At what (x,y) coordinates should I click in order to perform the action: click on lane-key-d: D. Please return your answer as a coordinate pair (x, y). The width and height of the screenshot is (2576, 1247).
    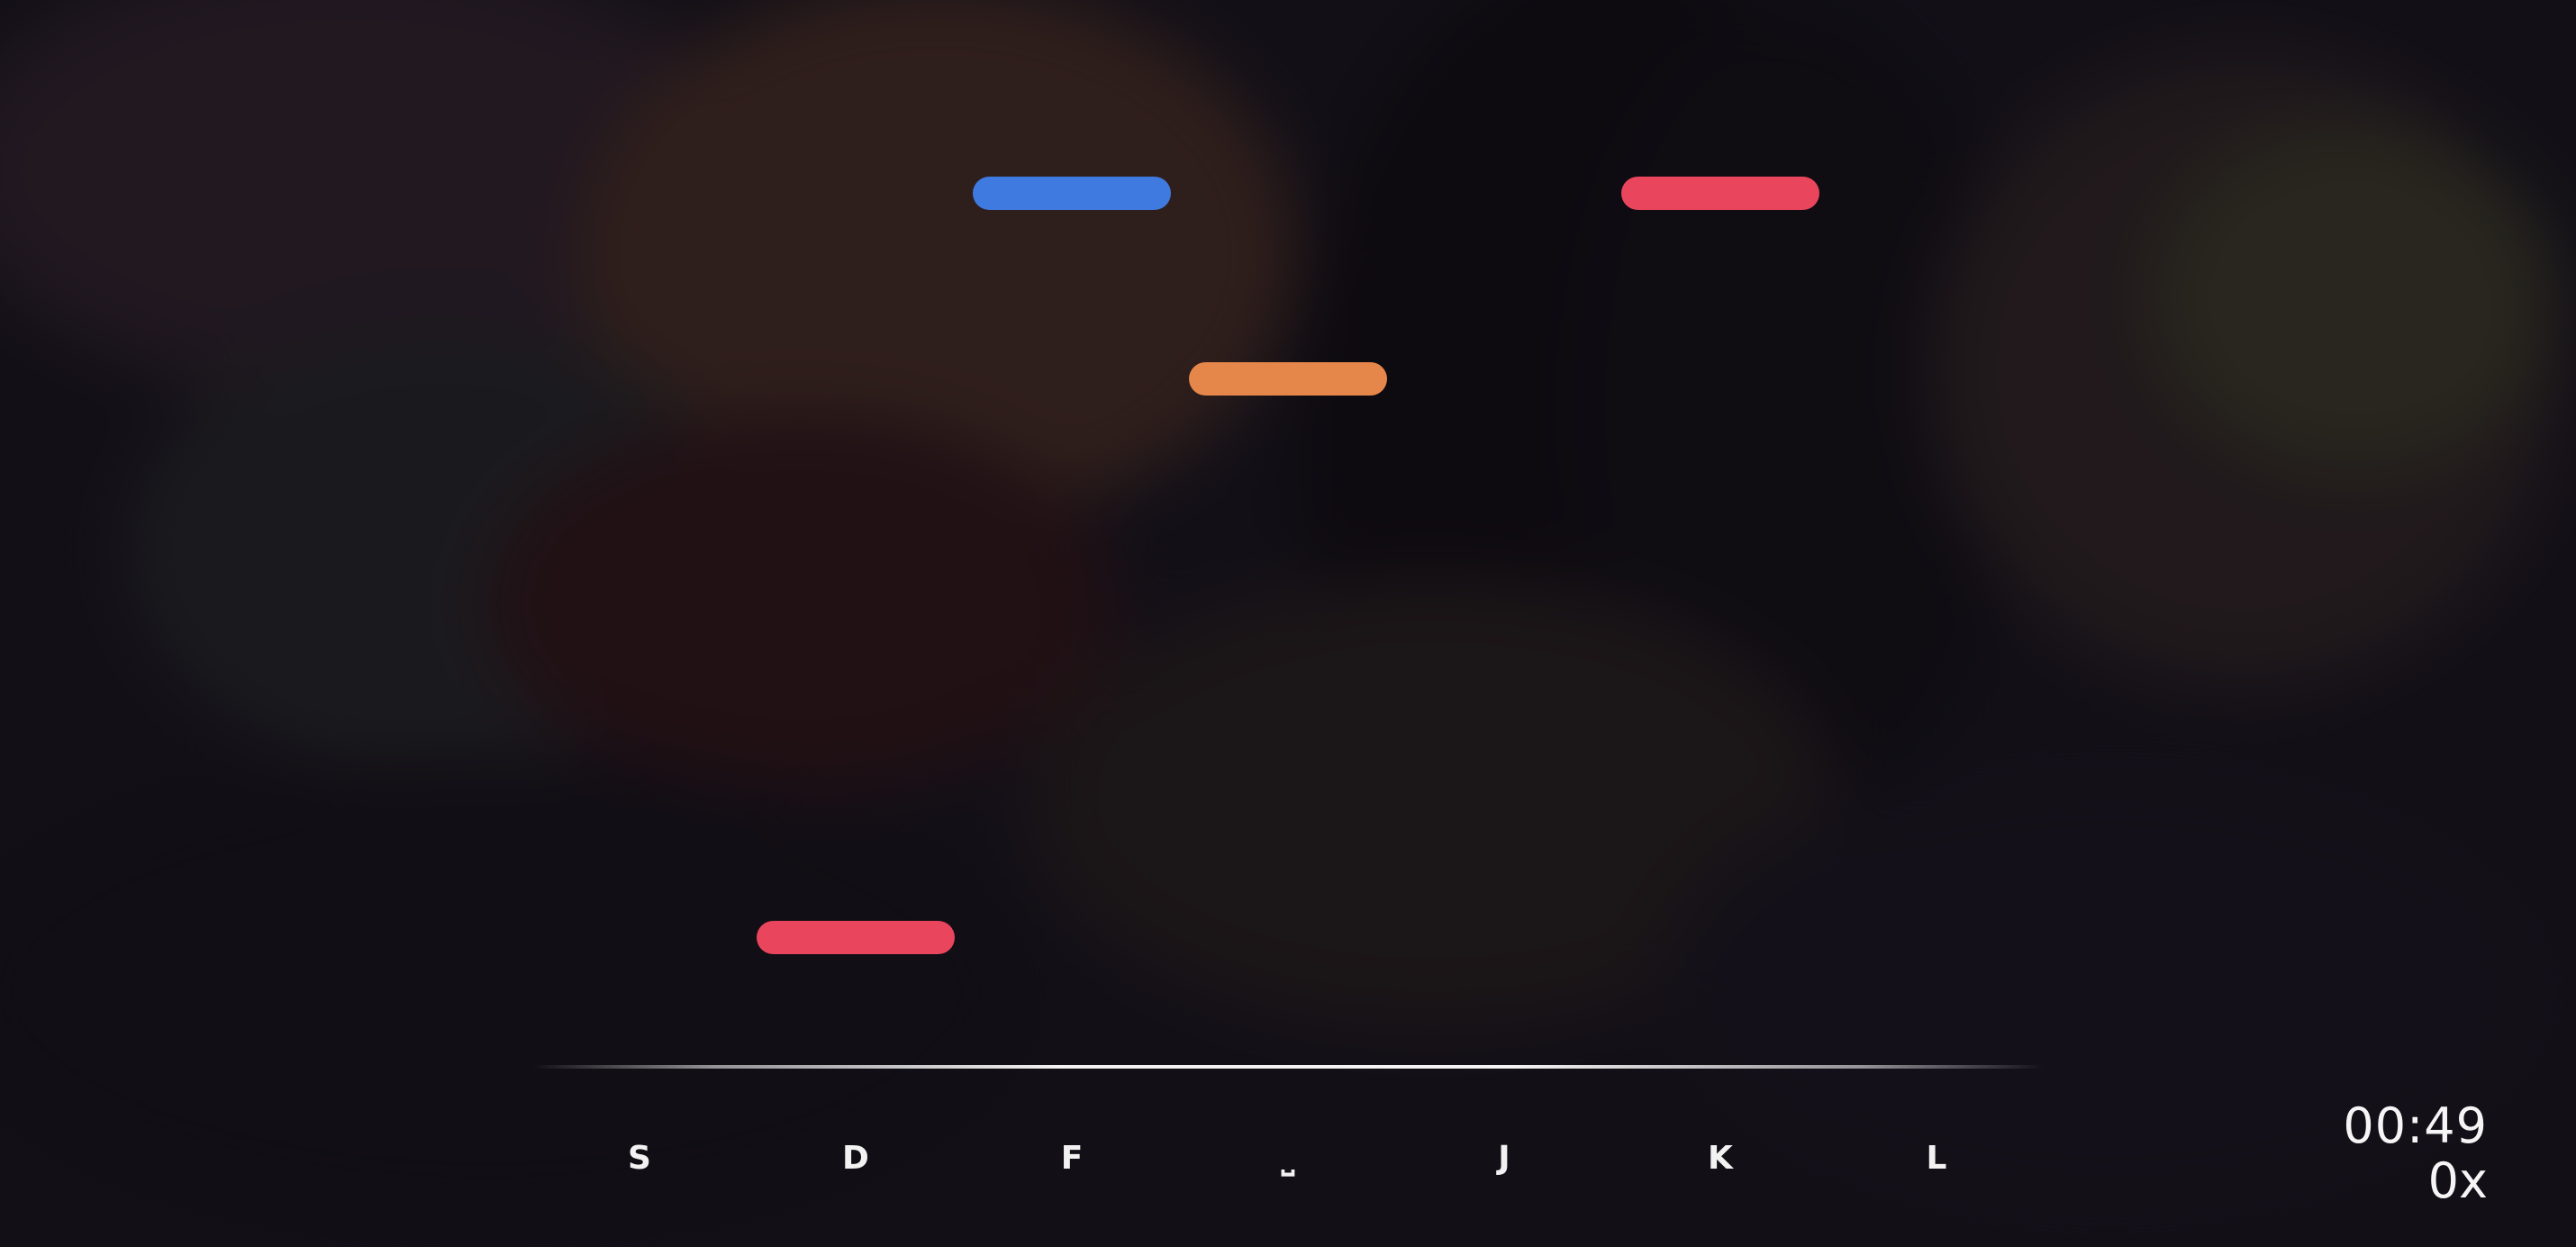
    Looking at the image, I should click on (856, 1159).